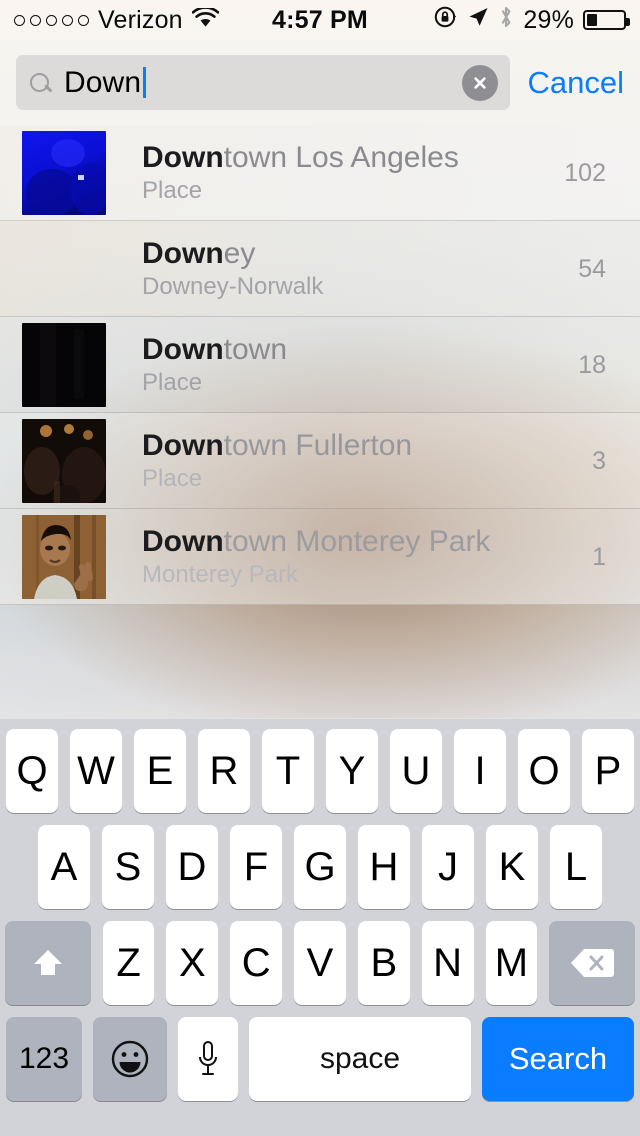 The image size is (640, 1136). I want to click on battery-icon, so click(606, 20).